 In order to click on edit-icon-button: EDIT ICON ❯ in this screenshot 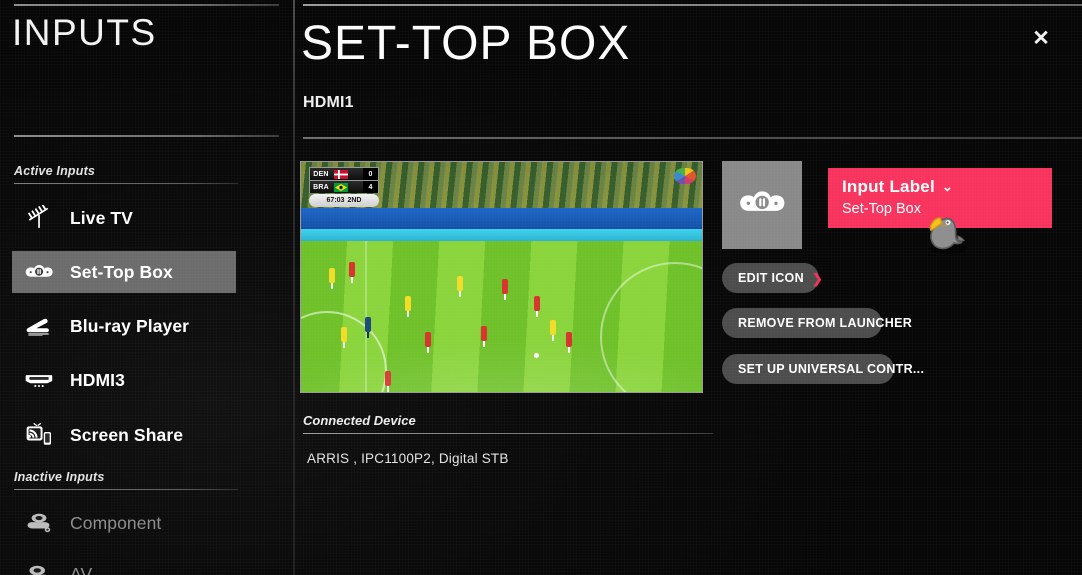, I will do `click(772, 278)`.